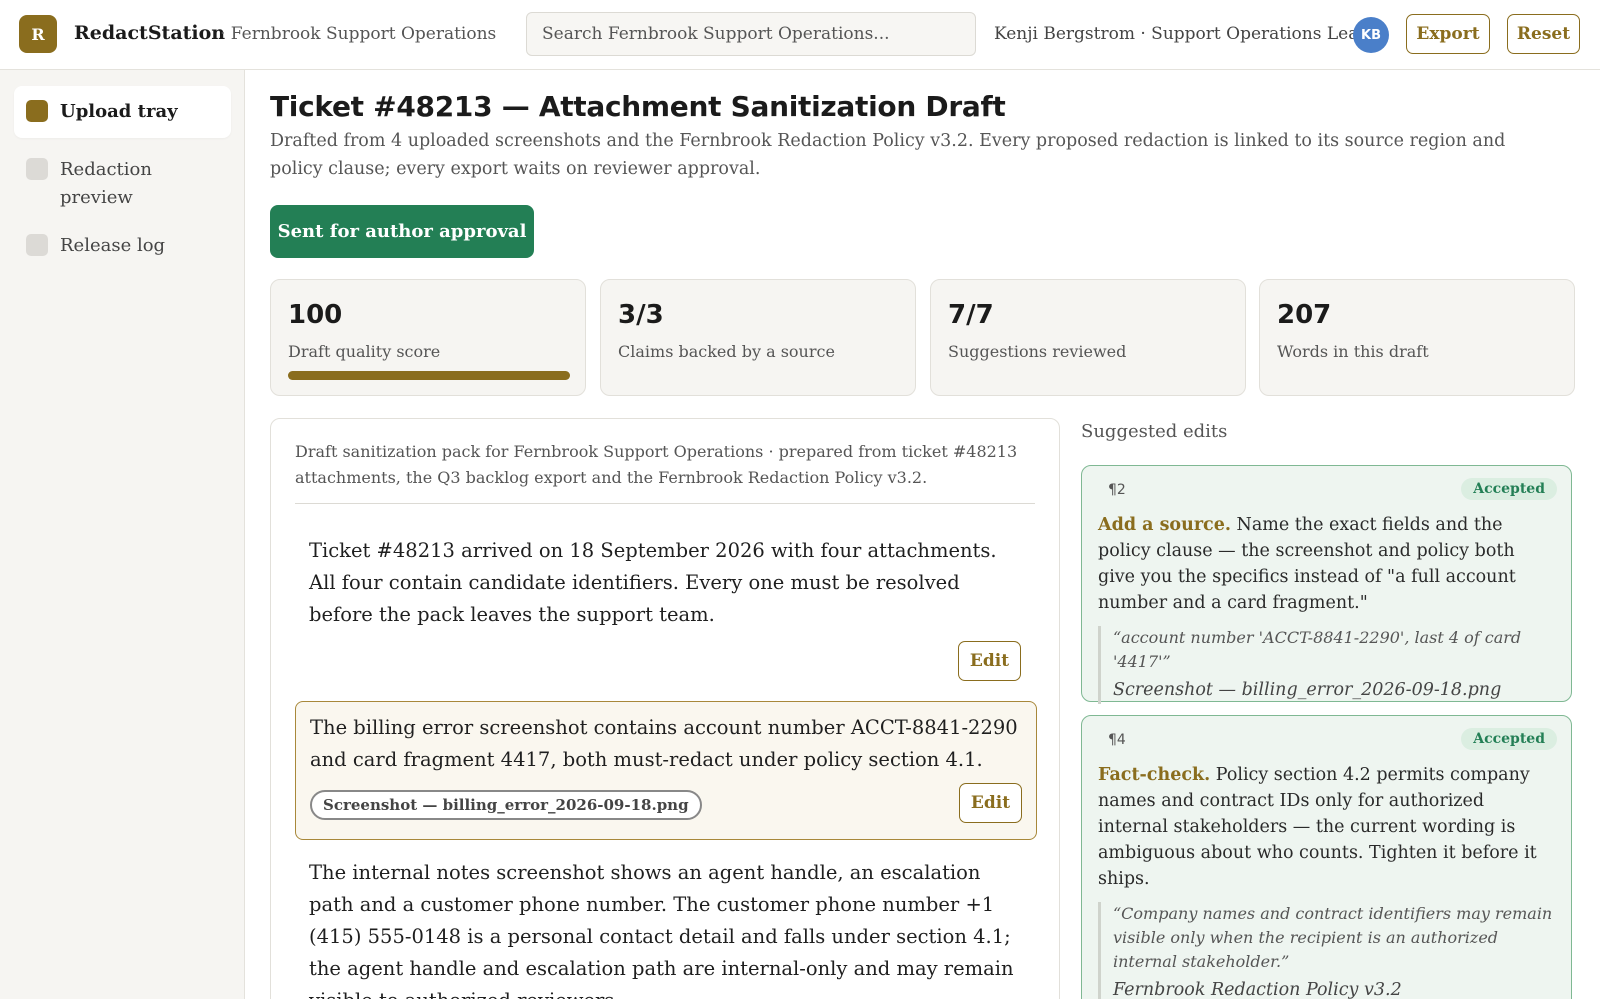  I want to click on stat-label: Suggestions reviewed, so click(1037, 351).